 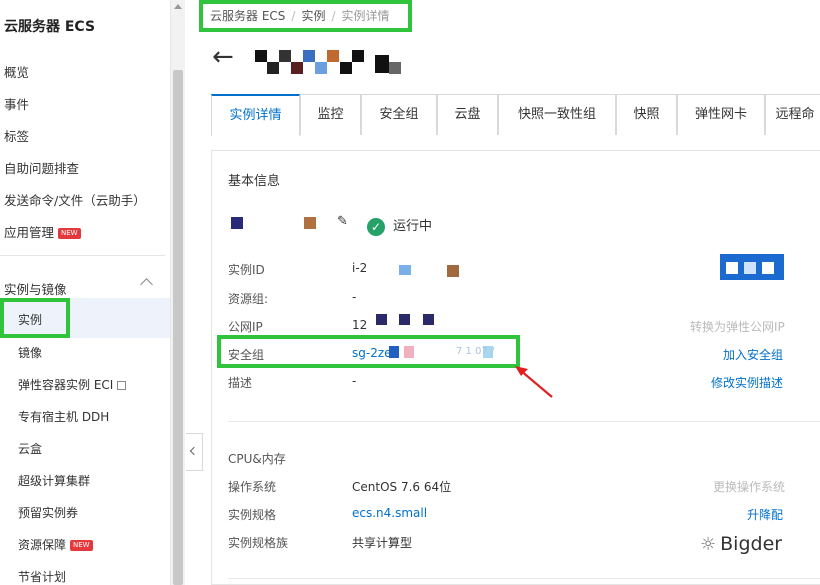 I want to click on back-arrow-icon: ←, so click(x=223, y=57).